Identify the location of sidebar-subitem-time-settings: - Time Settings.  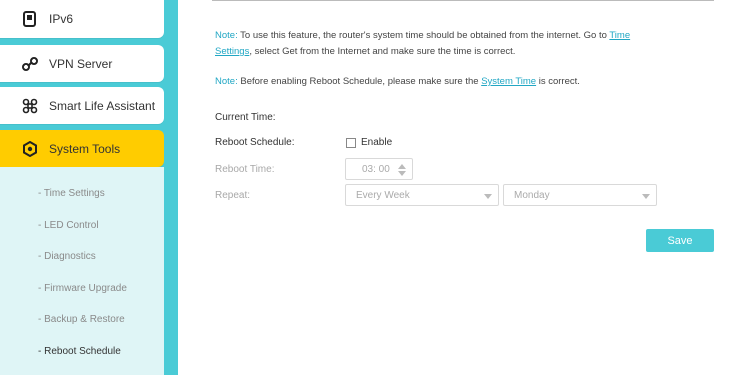
(71, 193).